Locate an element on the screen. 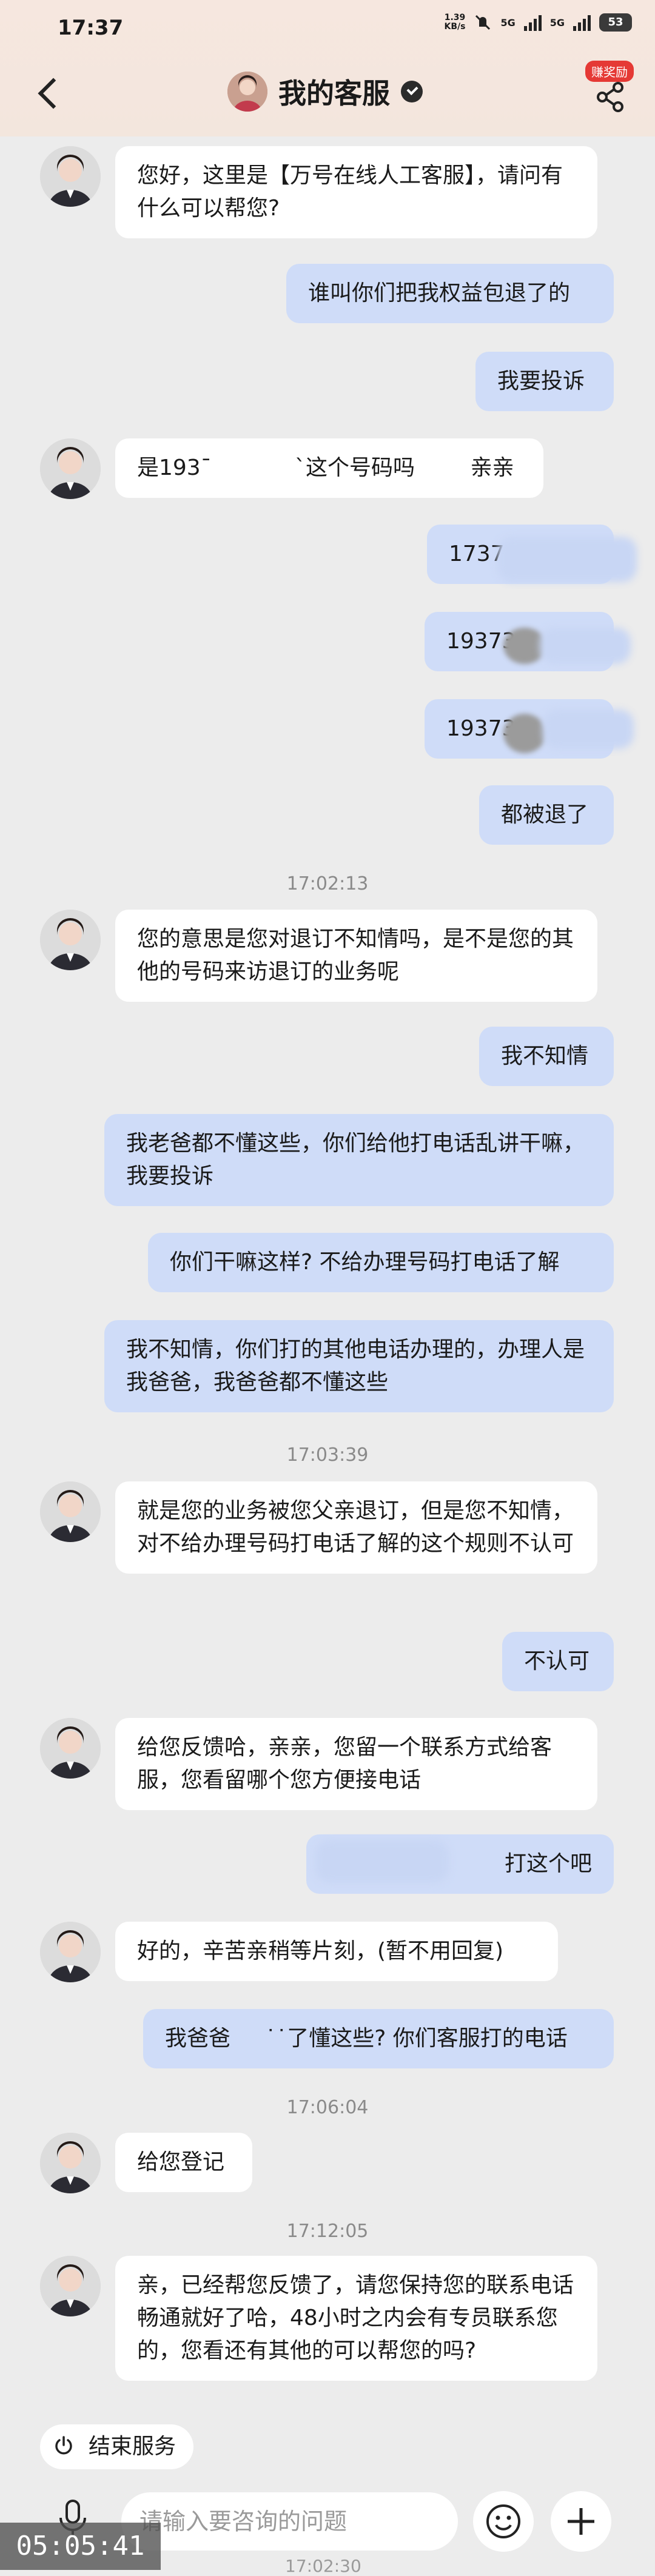 This screenshot has height=2576, width=655. timestamp: 17:12:05 is located at coordinates (327, 2231).